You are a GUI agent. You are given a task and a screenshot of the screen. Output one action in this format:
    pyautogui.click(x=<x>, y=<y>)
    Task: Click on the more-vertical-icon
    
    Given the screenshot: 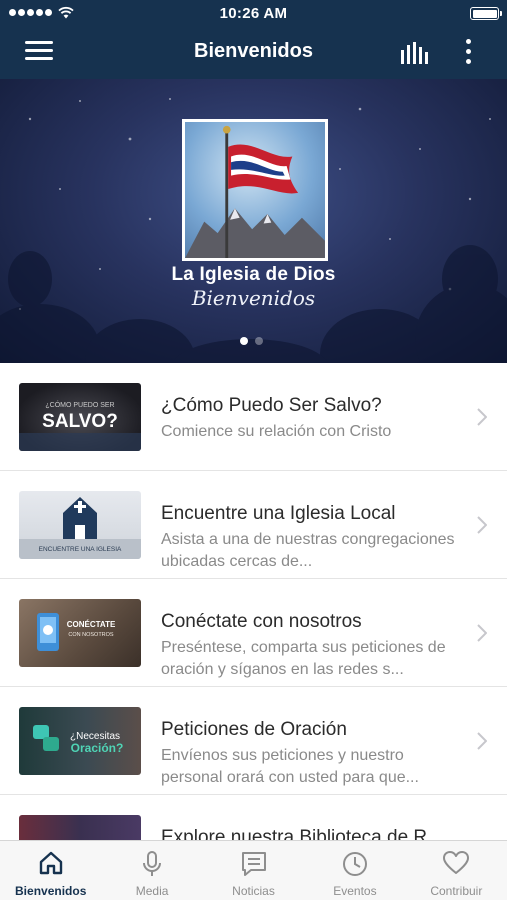 What is the action you would take?
    pyautogui.click(x=468, y=53)
    